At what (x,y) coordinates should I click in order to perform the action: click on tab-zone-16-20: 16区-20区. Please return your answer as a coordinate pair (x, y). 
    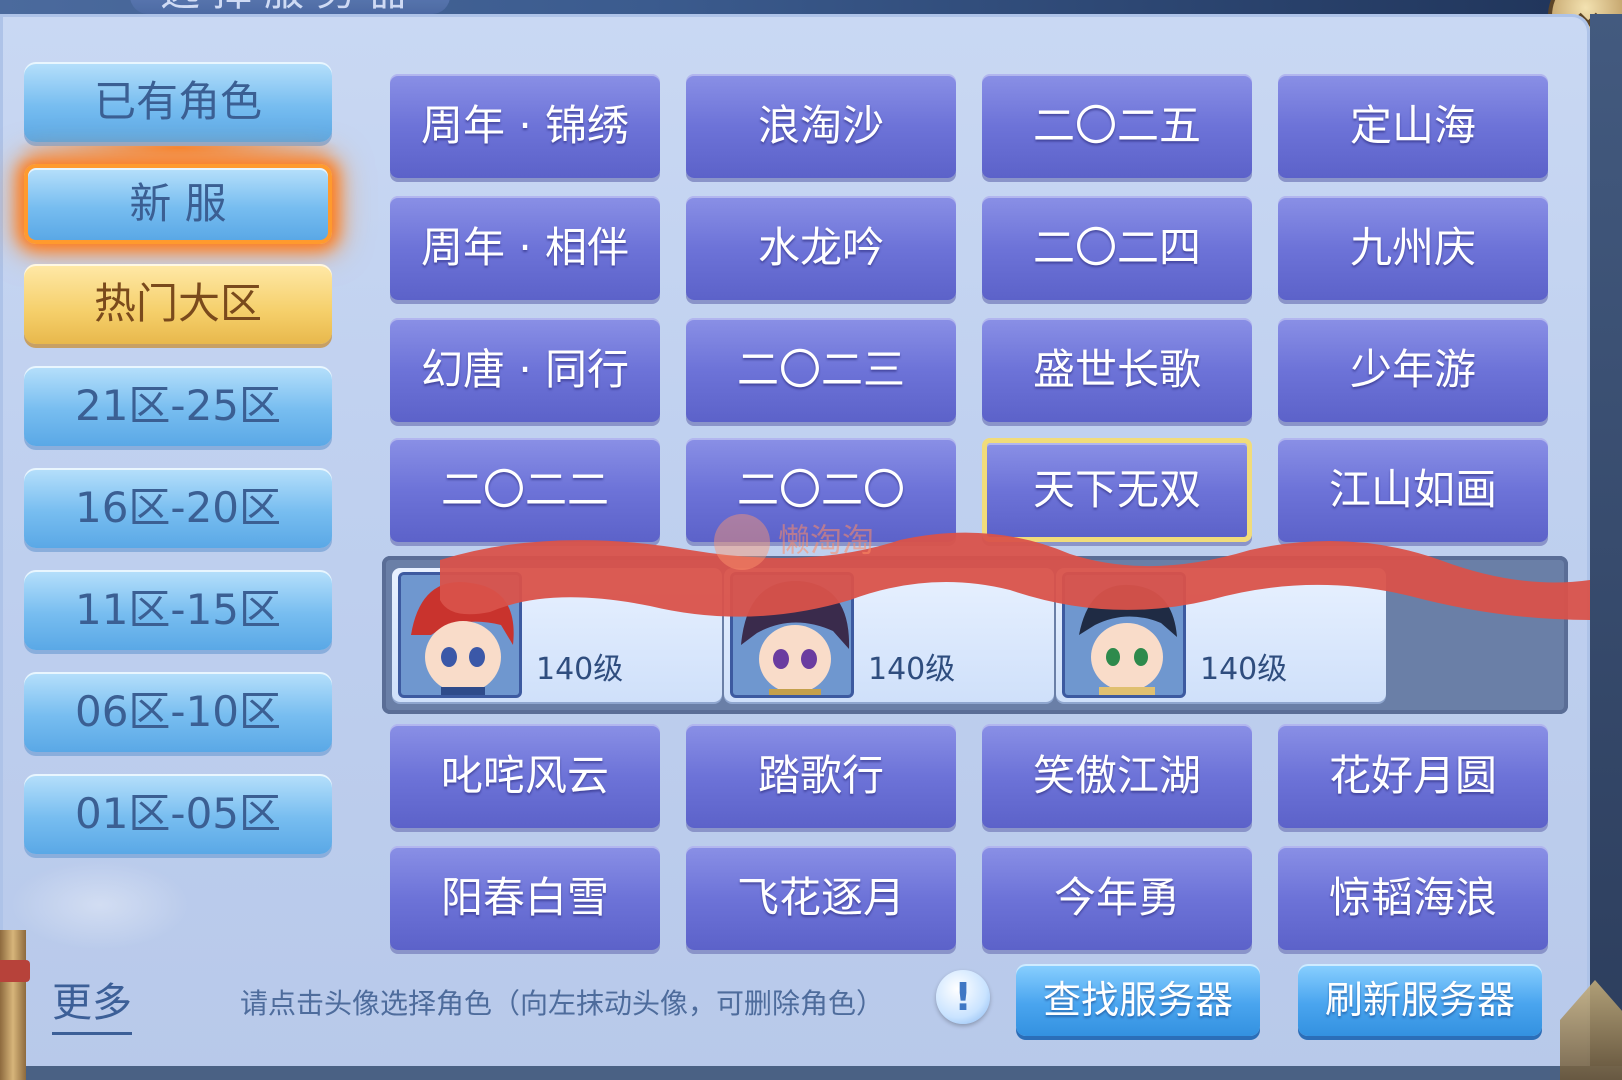
    Looking at the image, I should click on (178, 508).